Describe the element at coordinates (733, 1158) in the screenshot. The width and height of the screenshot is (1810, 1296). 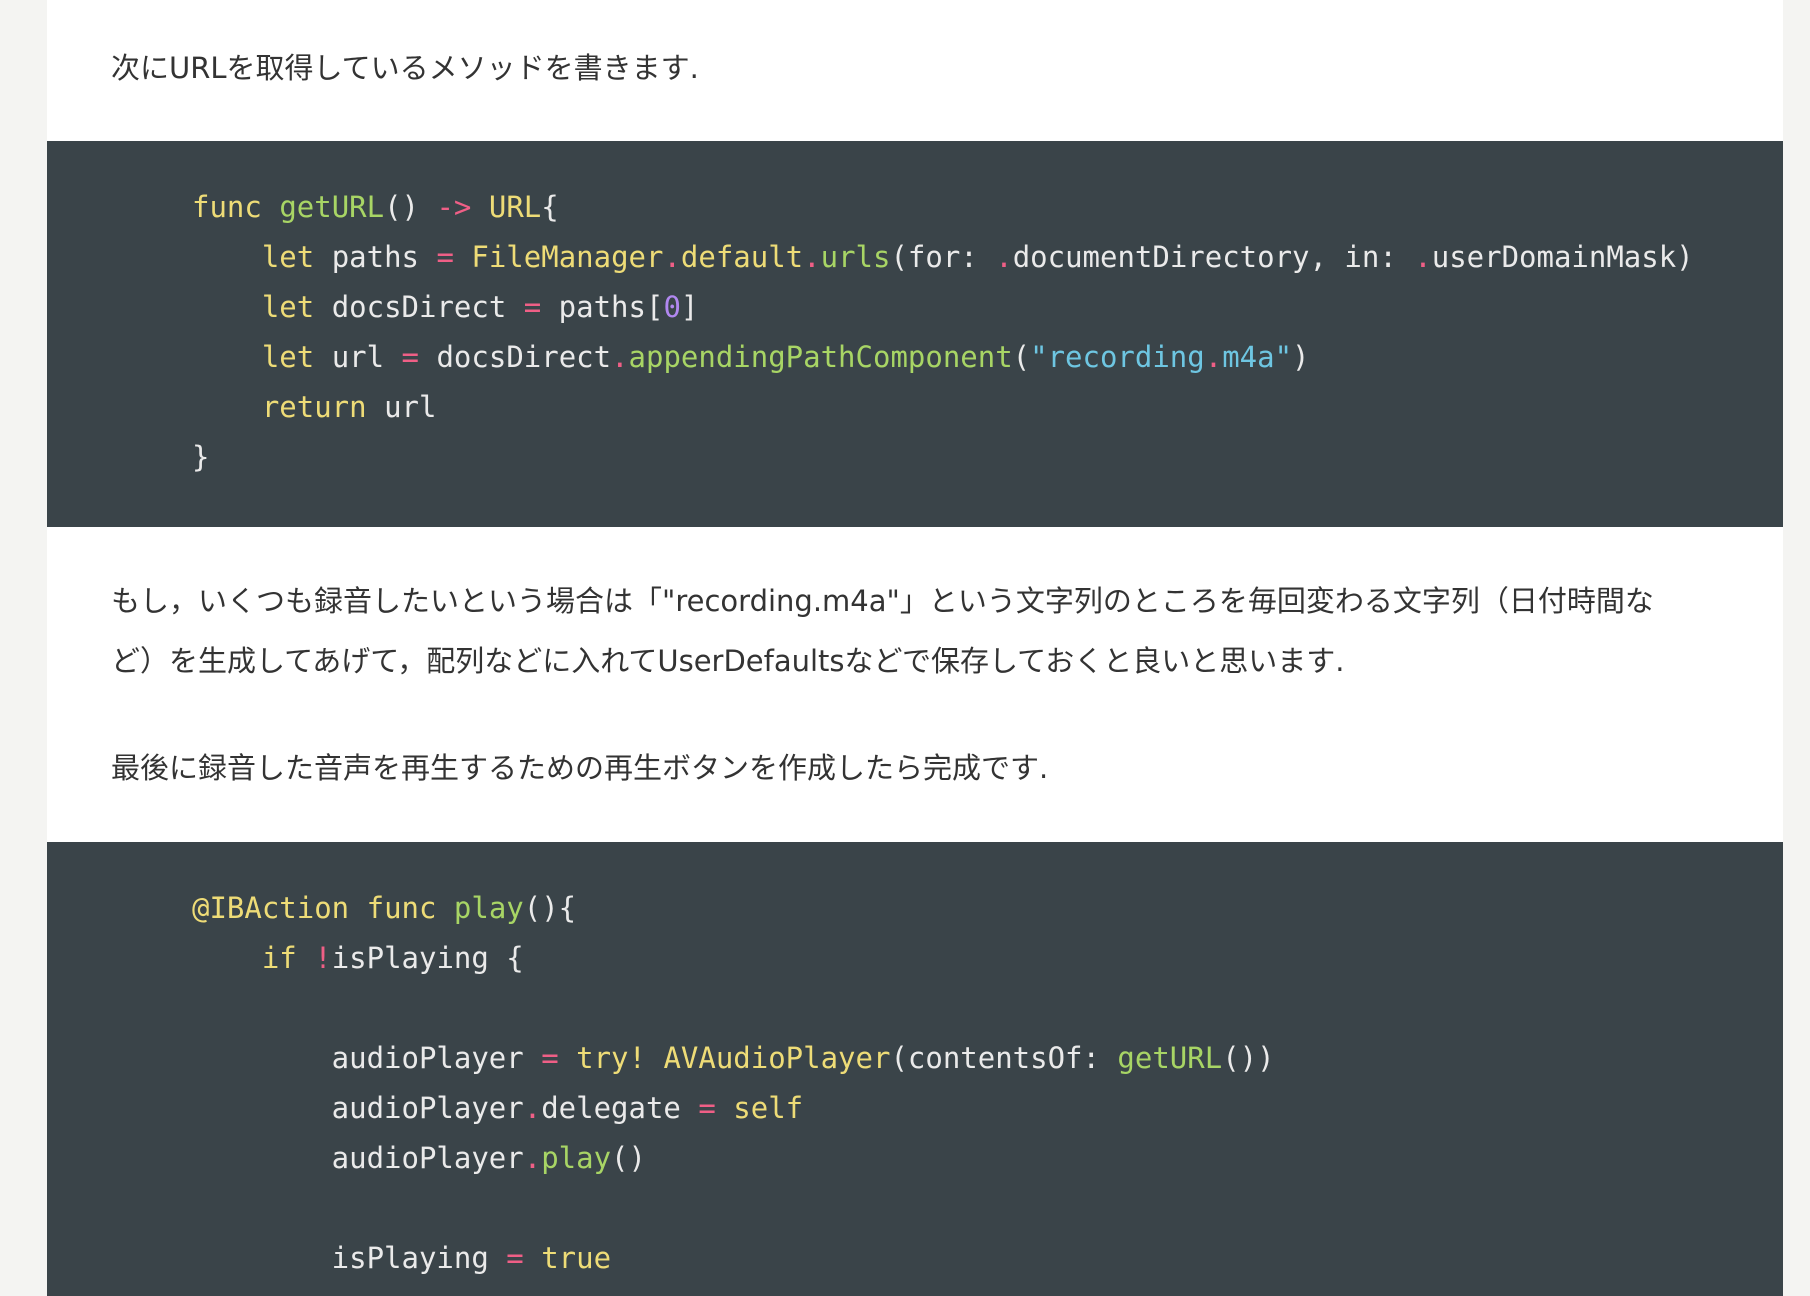
I see `code-line: audioPlayer.play()` at that location.